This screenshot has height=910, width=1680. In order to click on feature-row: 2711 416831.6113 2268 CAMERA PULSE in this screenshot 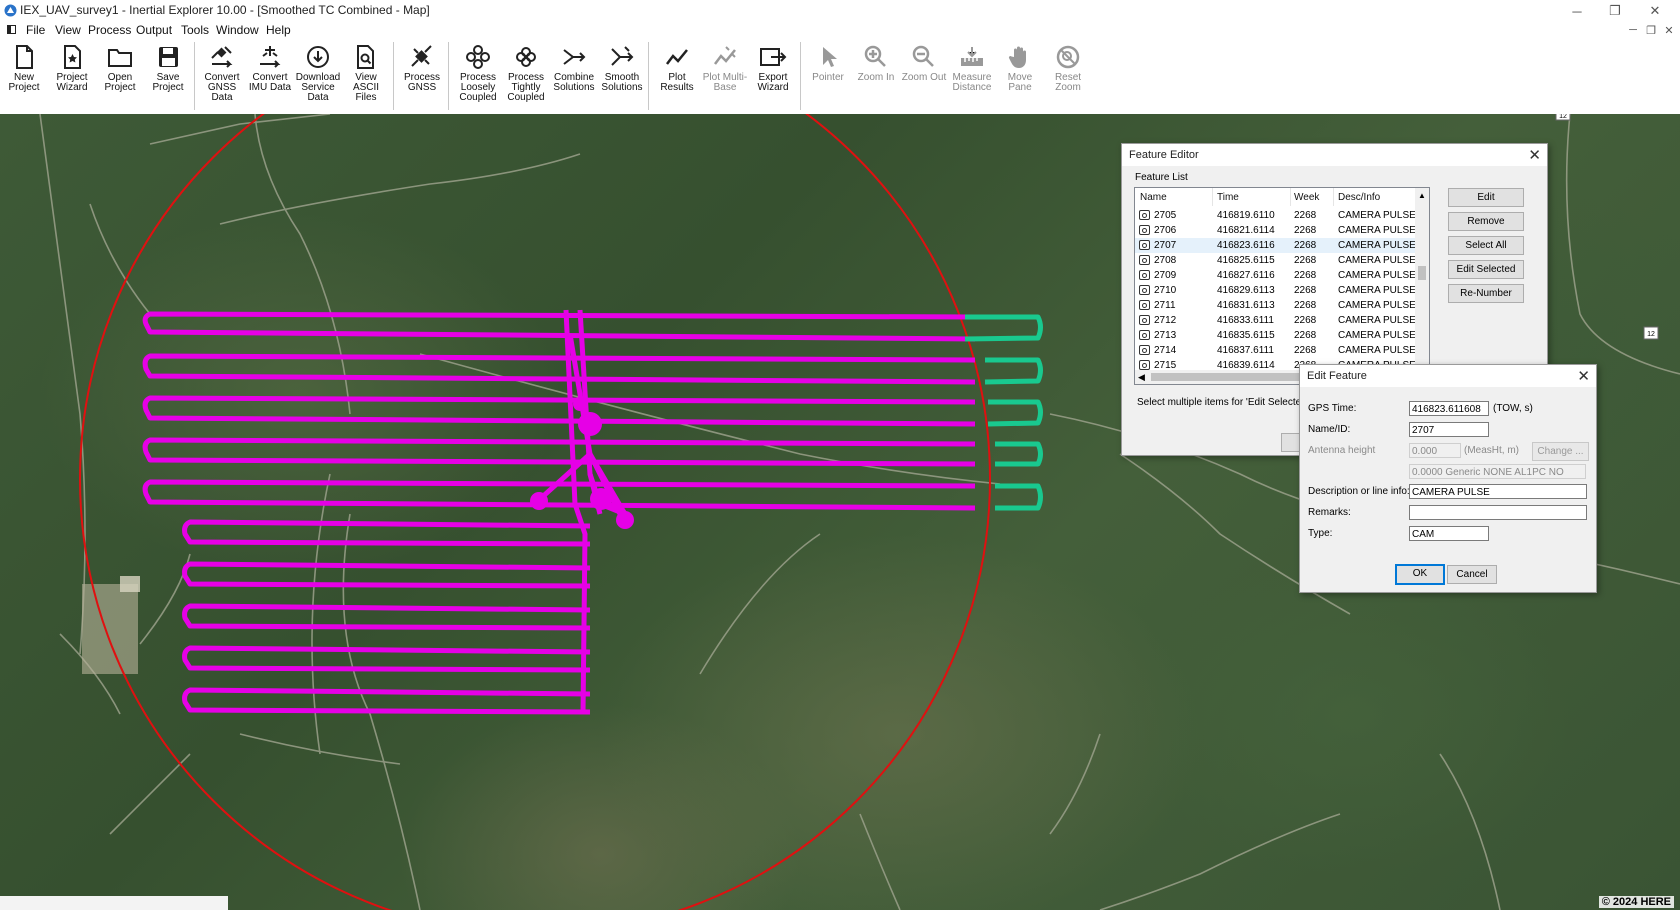, I will do `click(1275, 305)`.